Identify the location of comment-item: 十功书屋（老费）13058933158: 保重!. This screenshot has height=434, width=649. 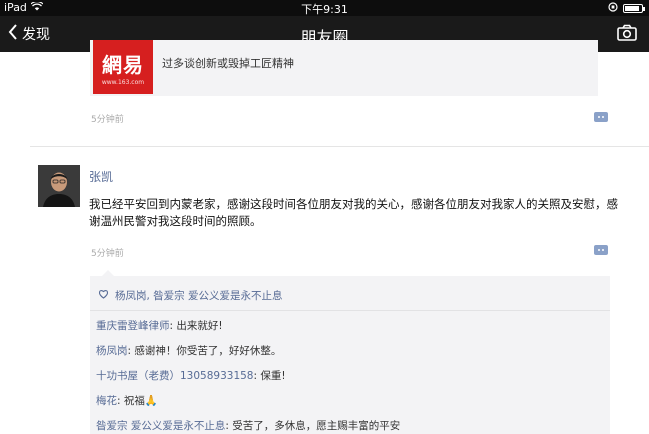
(191, 375).